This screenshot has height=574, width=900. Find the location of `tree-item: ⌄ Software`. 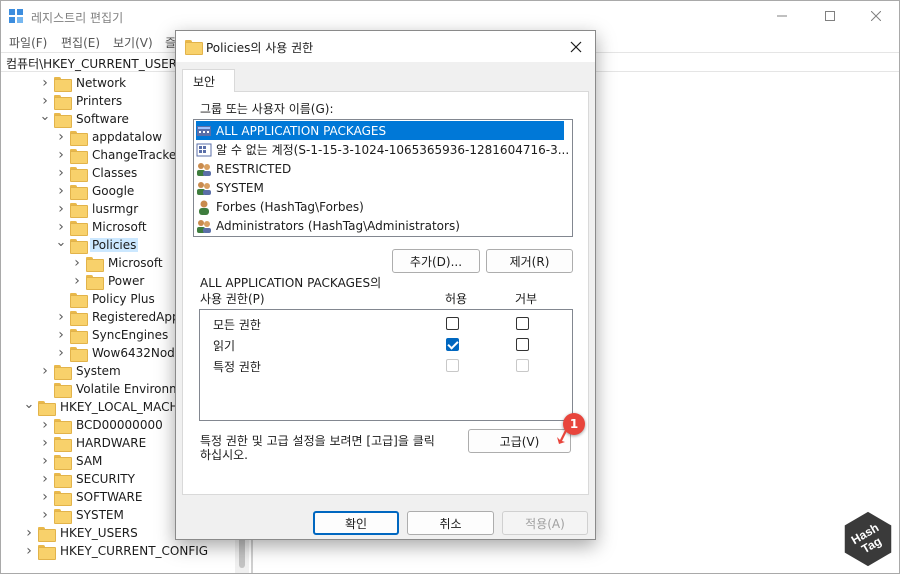

tree-item: ⌄ Software is located at coordinates (85, 118).